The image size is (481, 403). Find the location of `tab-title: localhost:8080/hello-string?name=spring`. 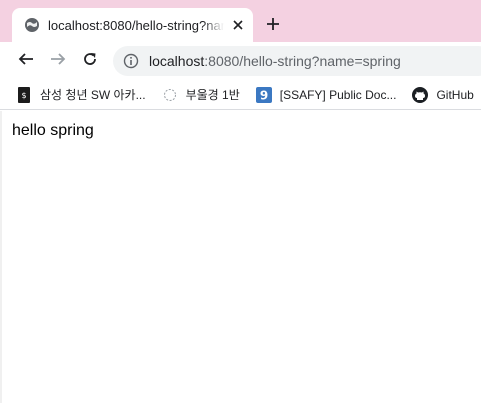

tab-title: localhost:8080/hello-string?name=spring is located at coordinates (136, 25).